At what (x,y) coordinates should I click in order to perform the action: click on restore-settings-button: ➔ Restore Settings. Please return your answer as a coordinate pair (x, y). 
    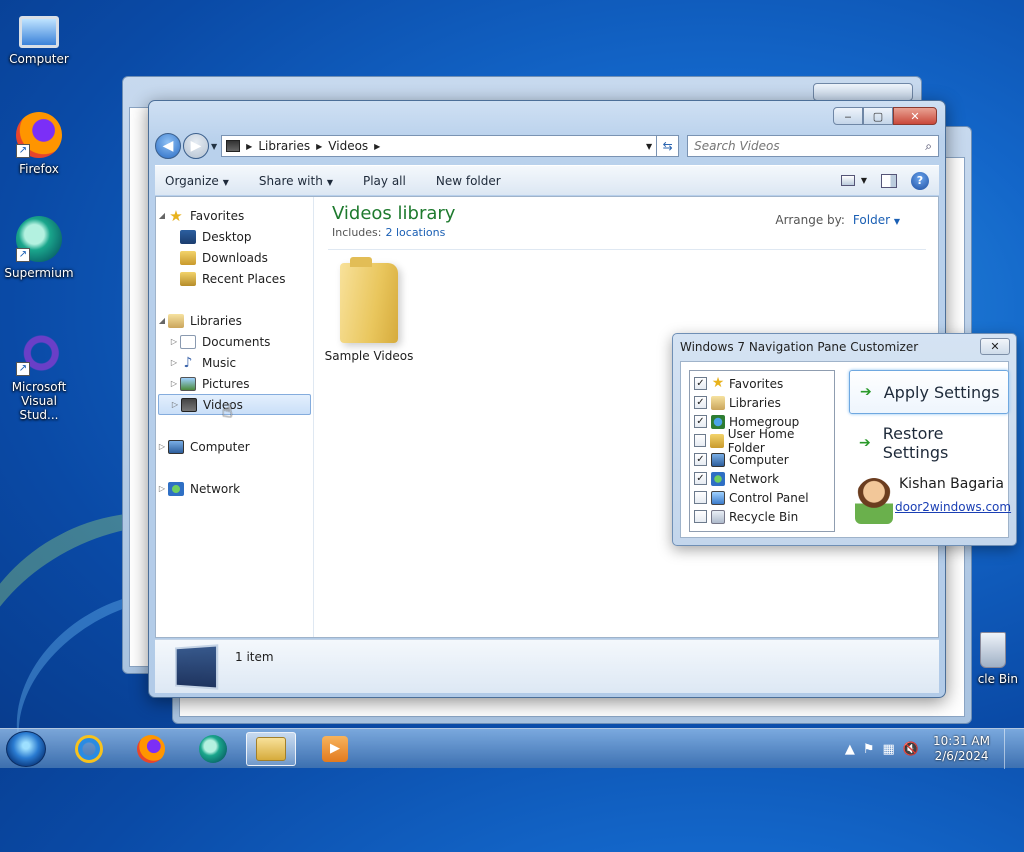
    Looking at the image, I should click on (929, 443).